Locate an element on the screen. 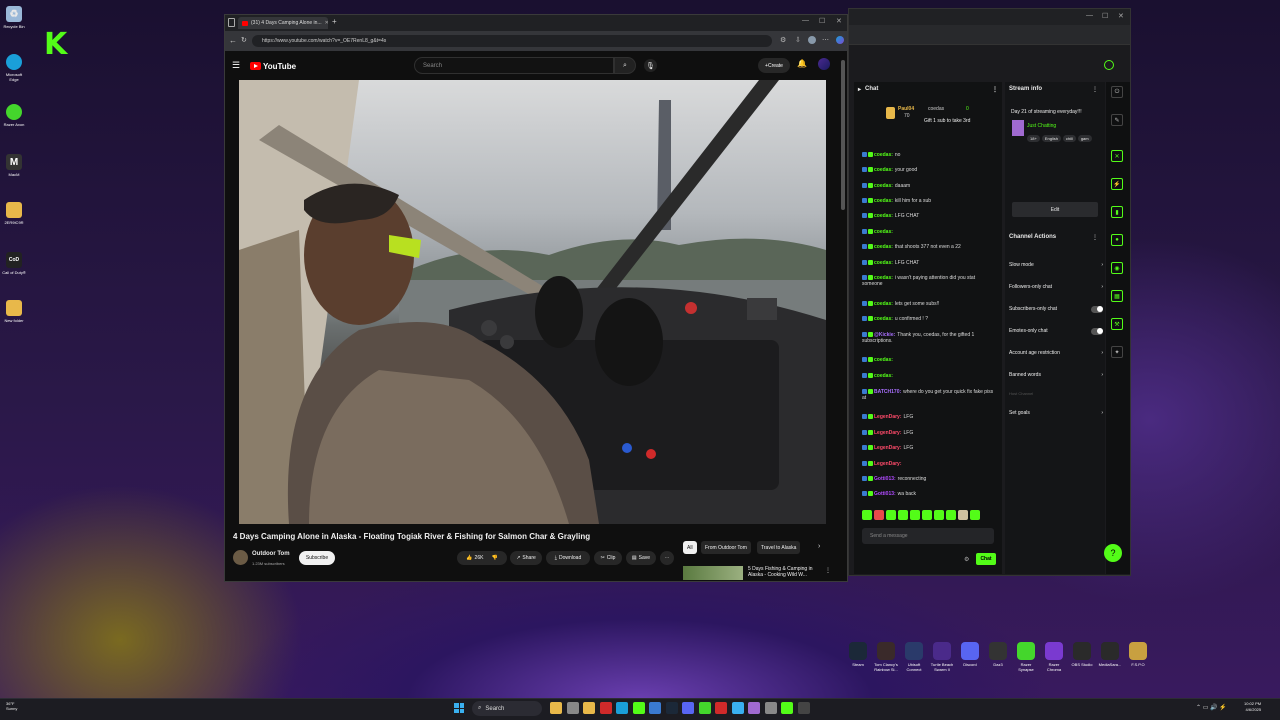 The image size is (1280, 720). desktop-shortcut: Ubisoft Connect is located at coordinates (914, 657).